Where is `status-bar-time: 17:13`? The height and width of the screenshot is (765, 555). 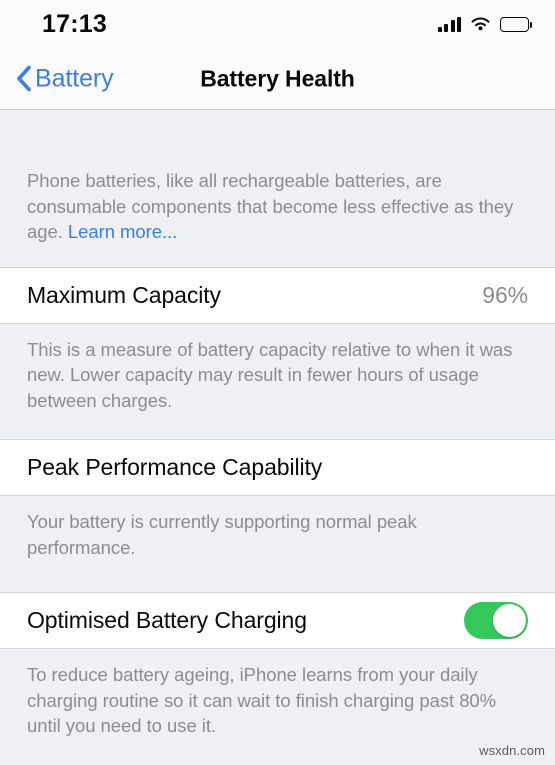 status-bar-time: 17:13 is located at coordinates (74, 23).